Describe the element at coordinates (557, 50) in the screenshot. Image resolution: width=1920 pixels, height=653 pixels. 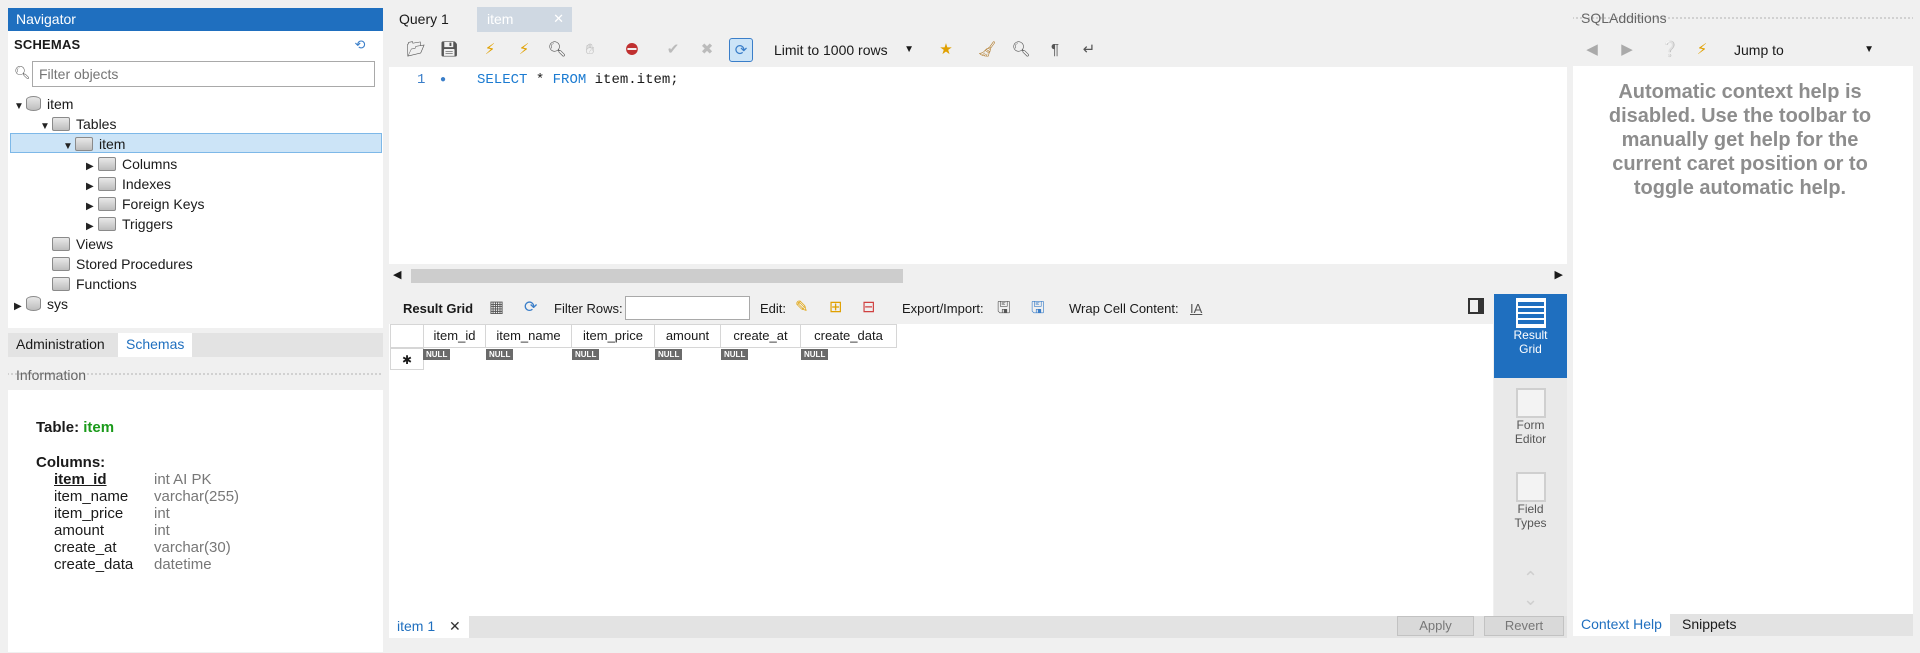
I see `explain-icon: 🔍︎` at that location.